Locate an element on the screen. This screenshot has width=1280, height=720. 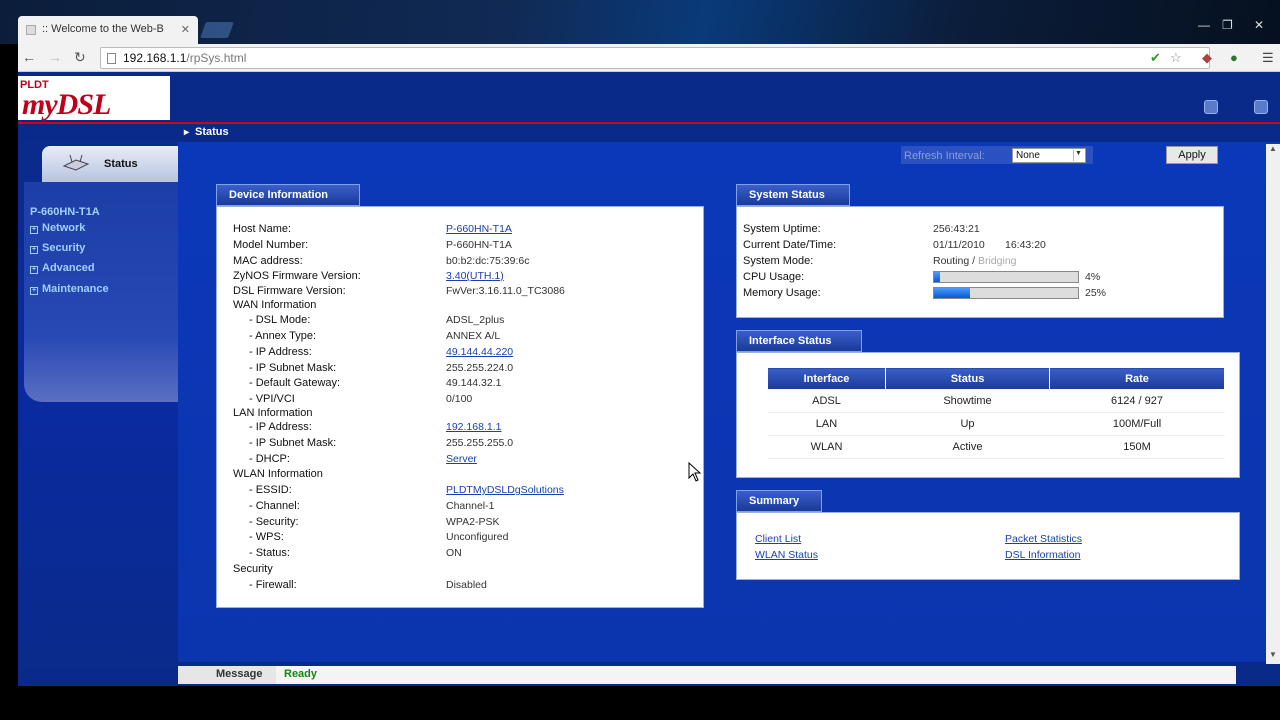
browser-toolbar: ← → ↻ 192.168.1.1/rpSys.html ✔ ☆ ◆ ● ☰ is located at coordinates (649, 58).